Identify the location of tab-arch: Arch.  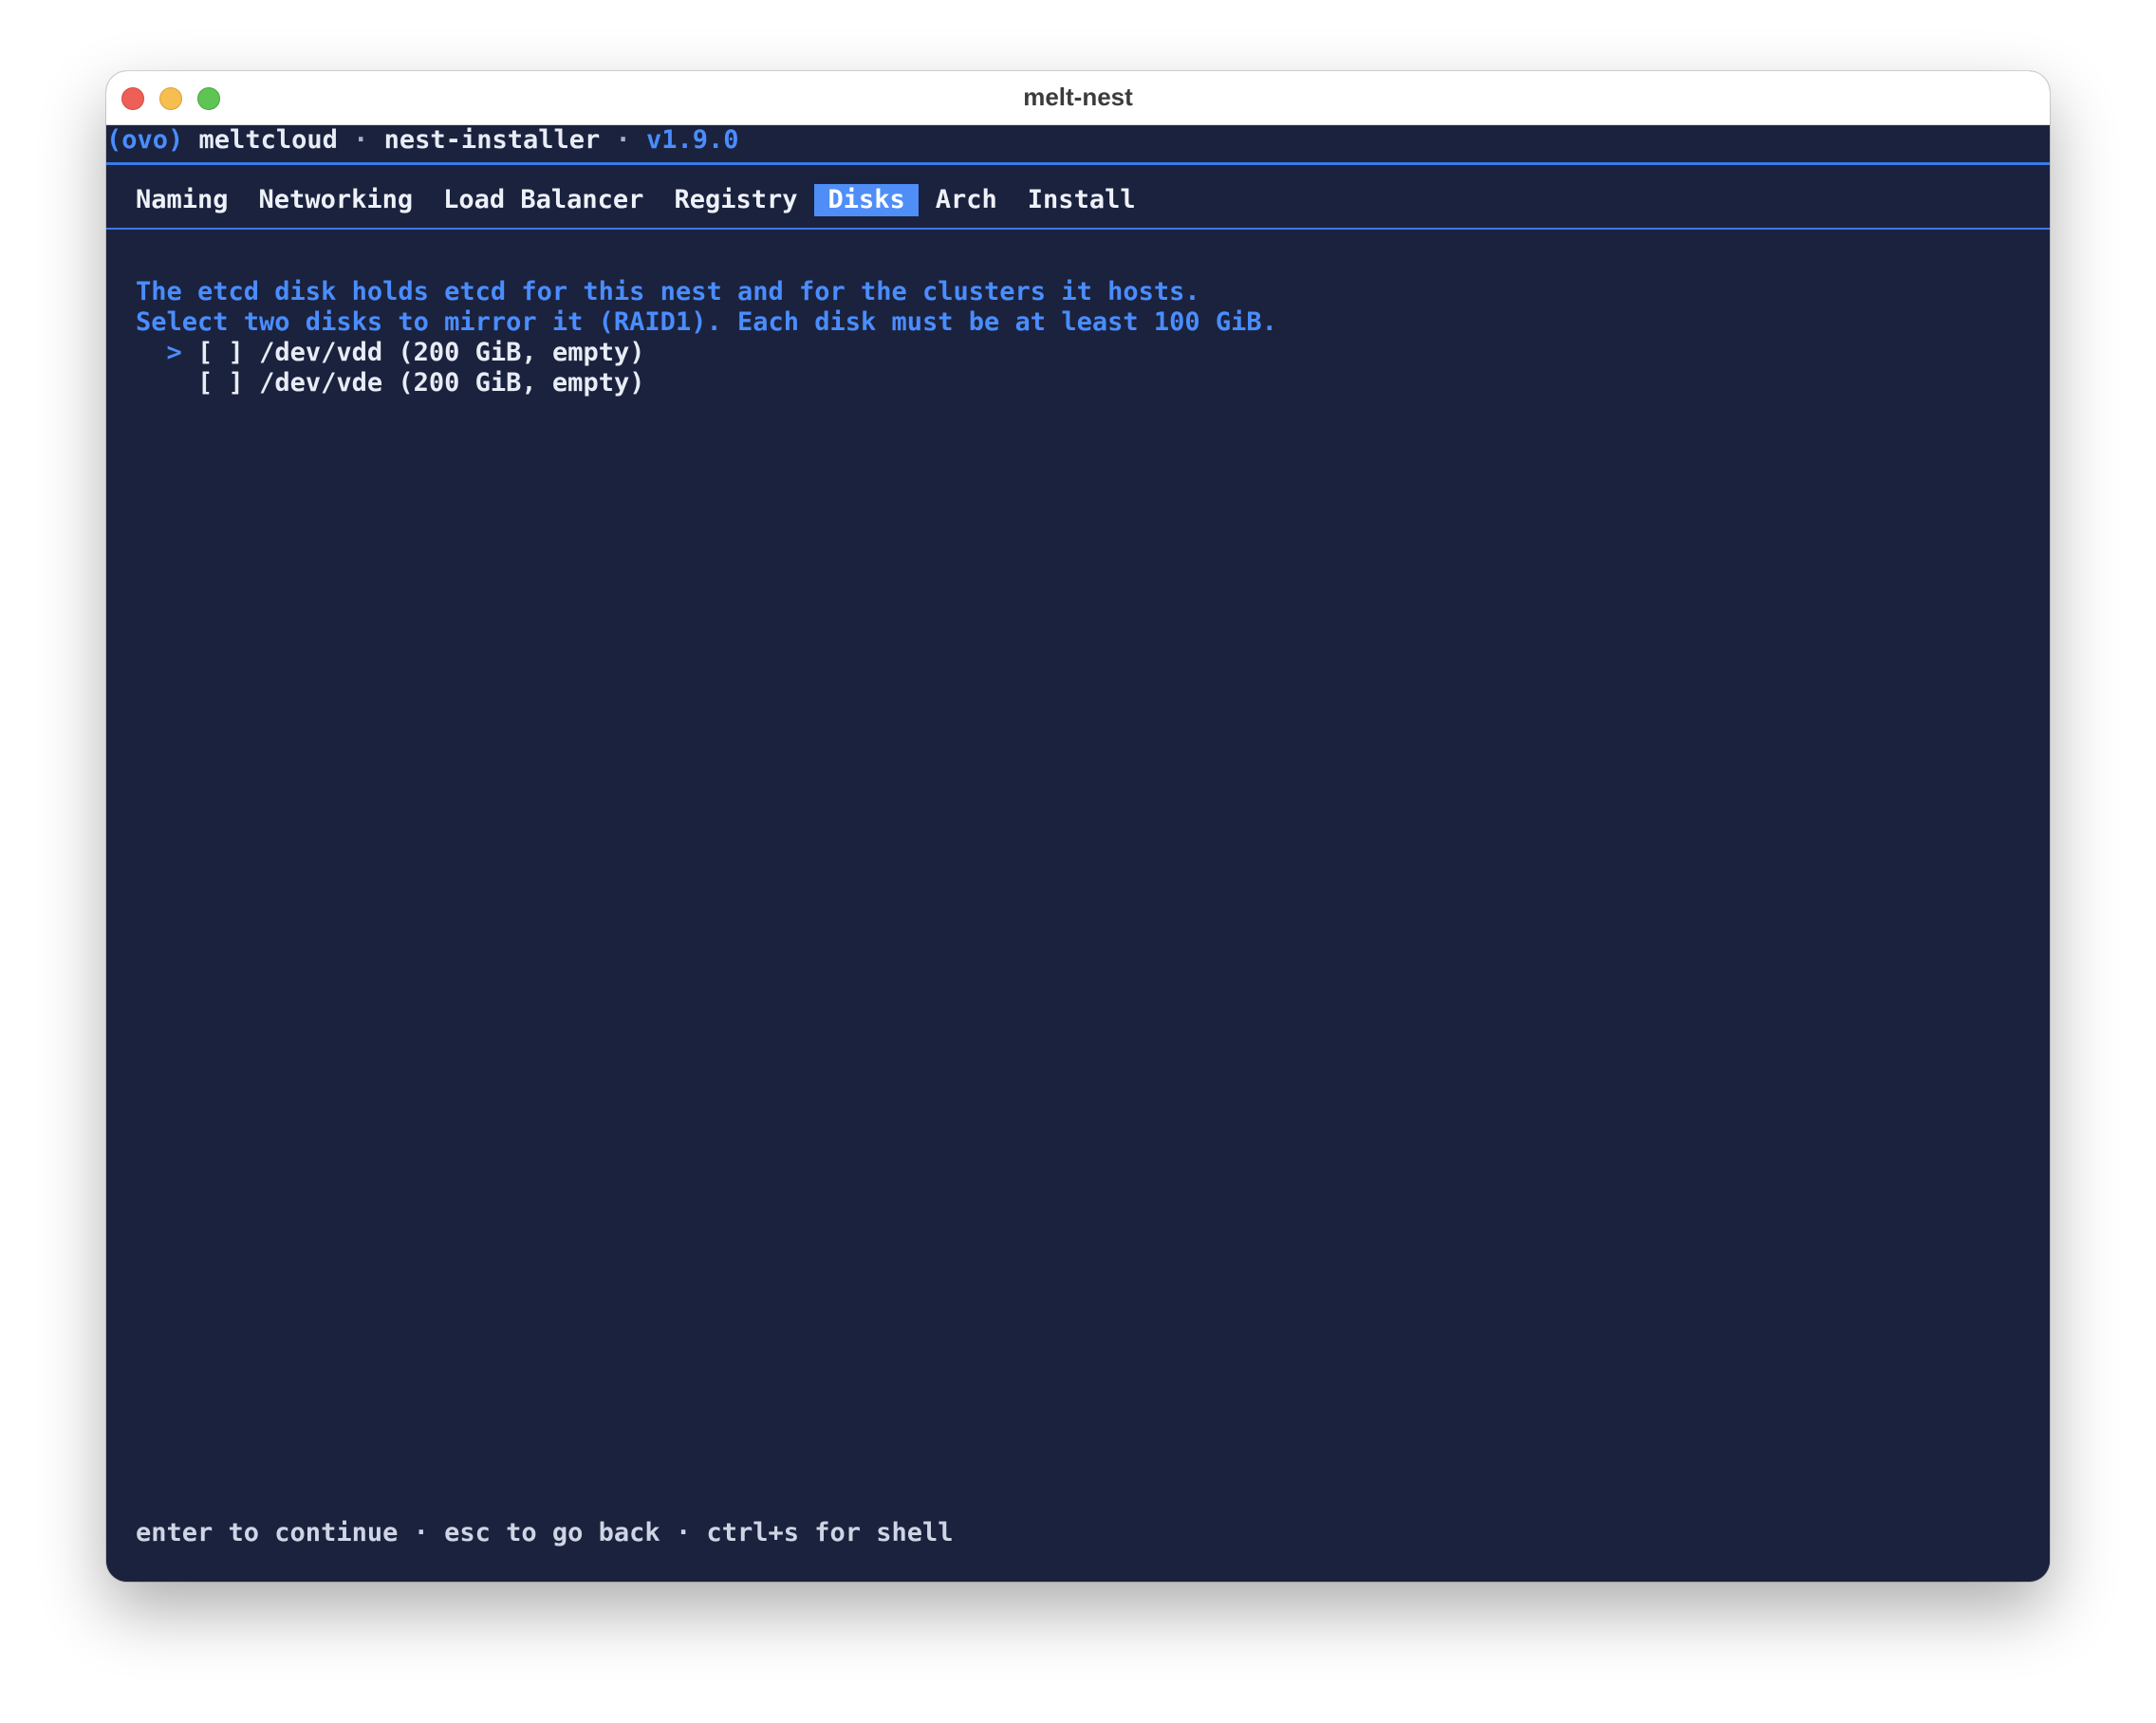
(966, 200).